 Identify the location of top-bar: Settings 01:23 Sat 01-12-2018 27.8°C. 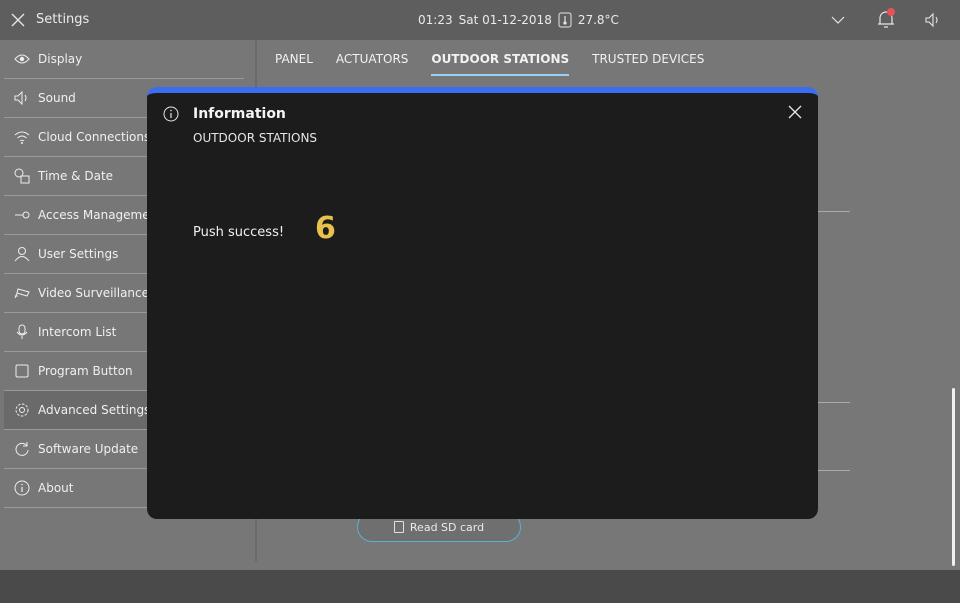
(480, 20).